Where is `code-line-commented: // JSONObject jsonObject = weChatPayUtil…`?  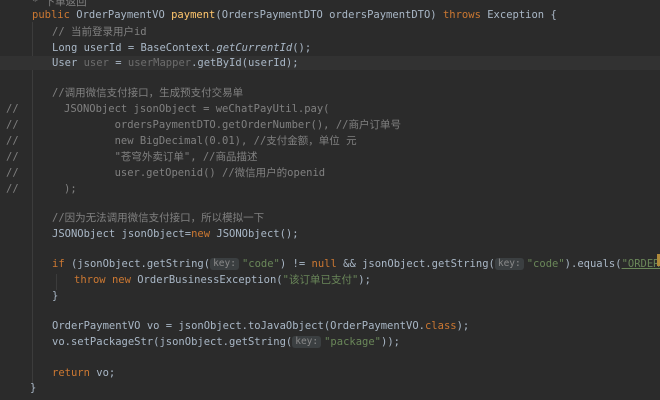 code-line-commented: // JSONObject jsonObject = weChatPayUtil… is located at coordinates (168, 109).